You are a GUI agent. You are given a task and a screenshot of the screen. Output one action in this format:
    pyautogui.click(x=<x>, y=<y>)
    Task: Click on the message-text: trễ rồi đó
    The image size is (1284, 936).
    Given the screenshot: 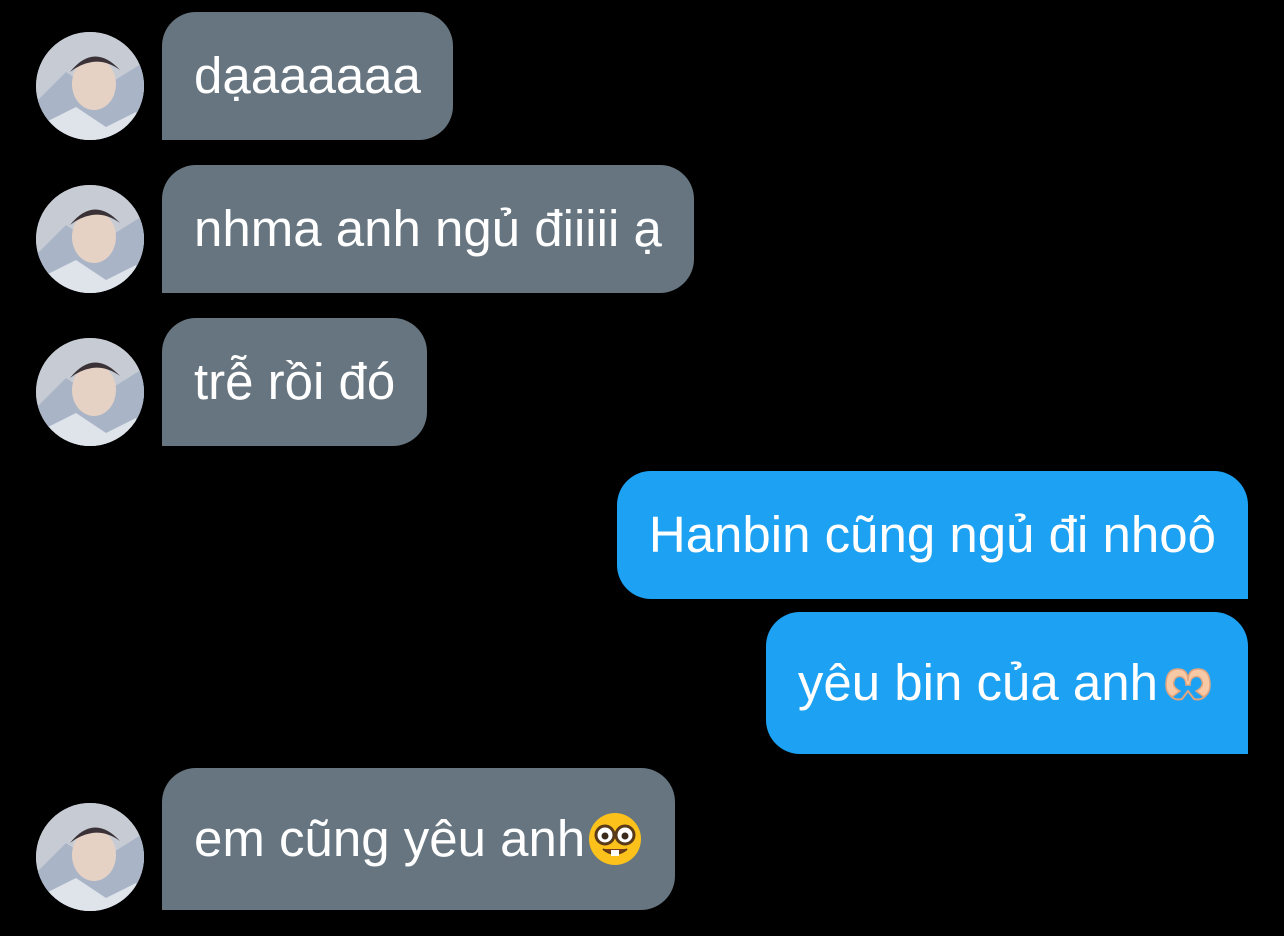 What is the action you would take?
    pyautogui.click(x=295, y=381)
    